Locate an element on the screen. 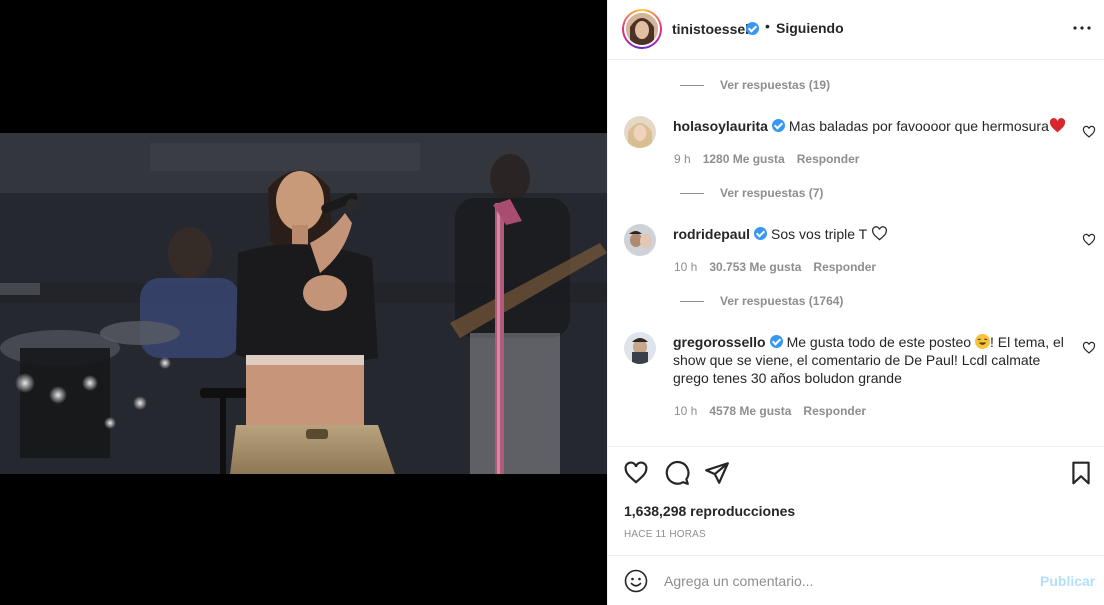 The image size is (1104, 605). comment-text: Sos vos triple T is located at coordinates (819, 234).